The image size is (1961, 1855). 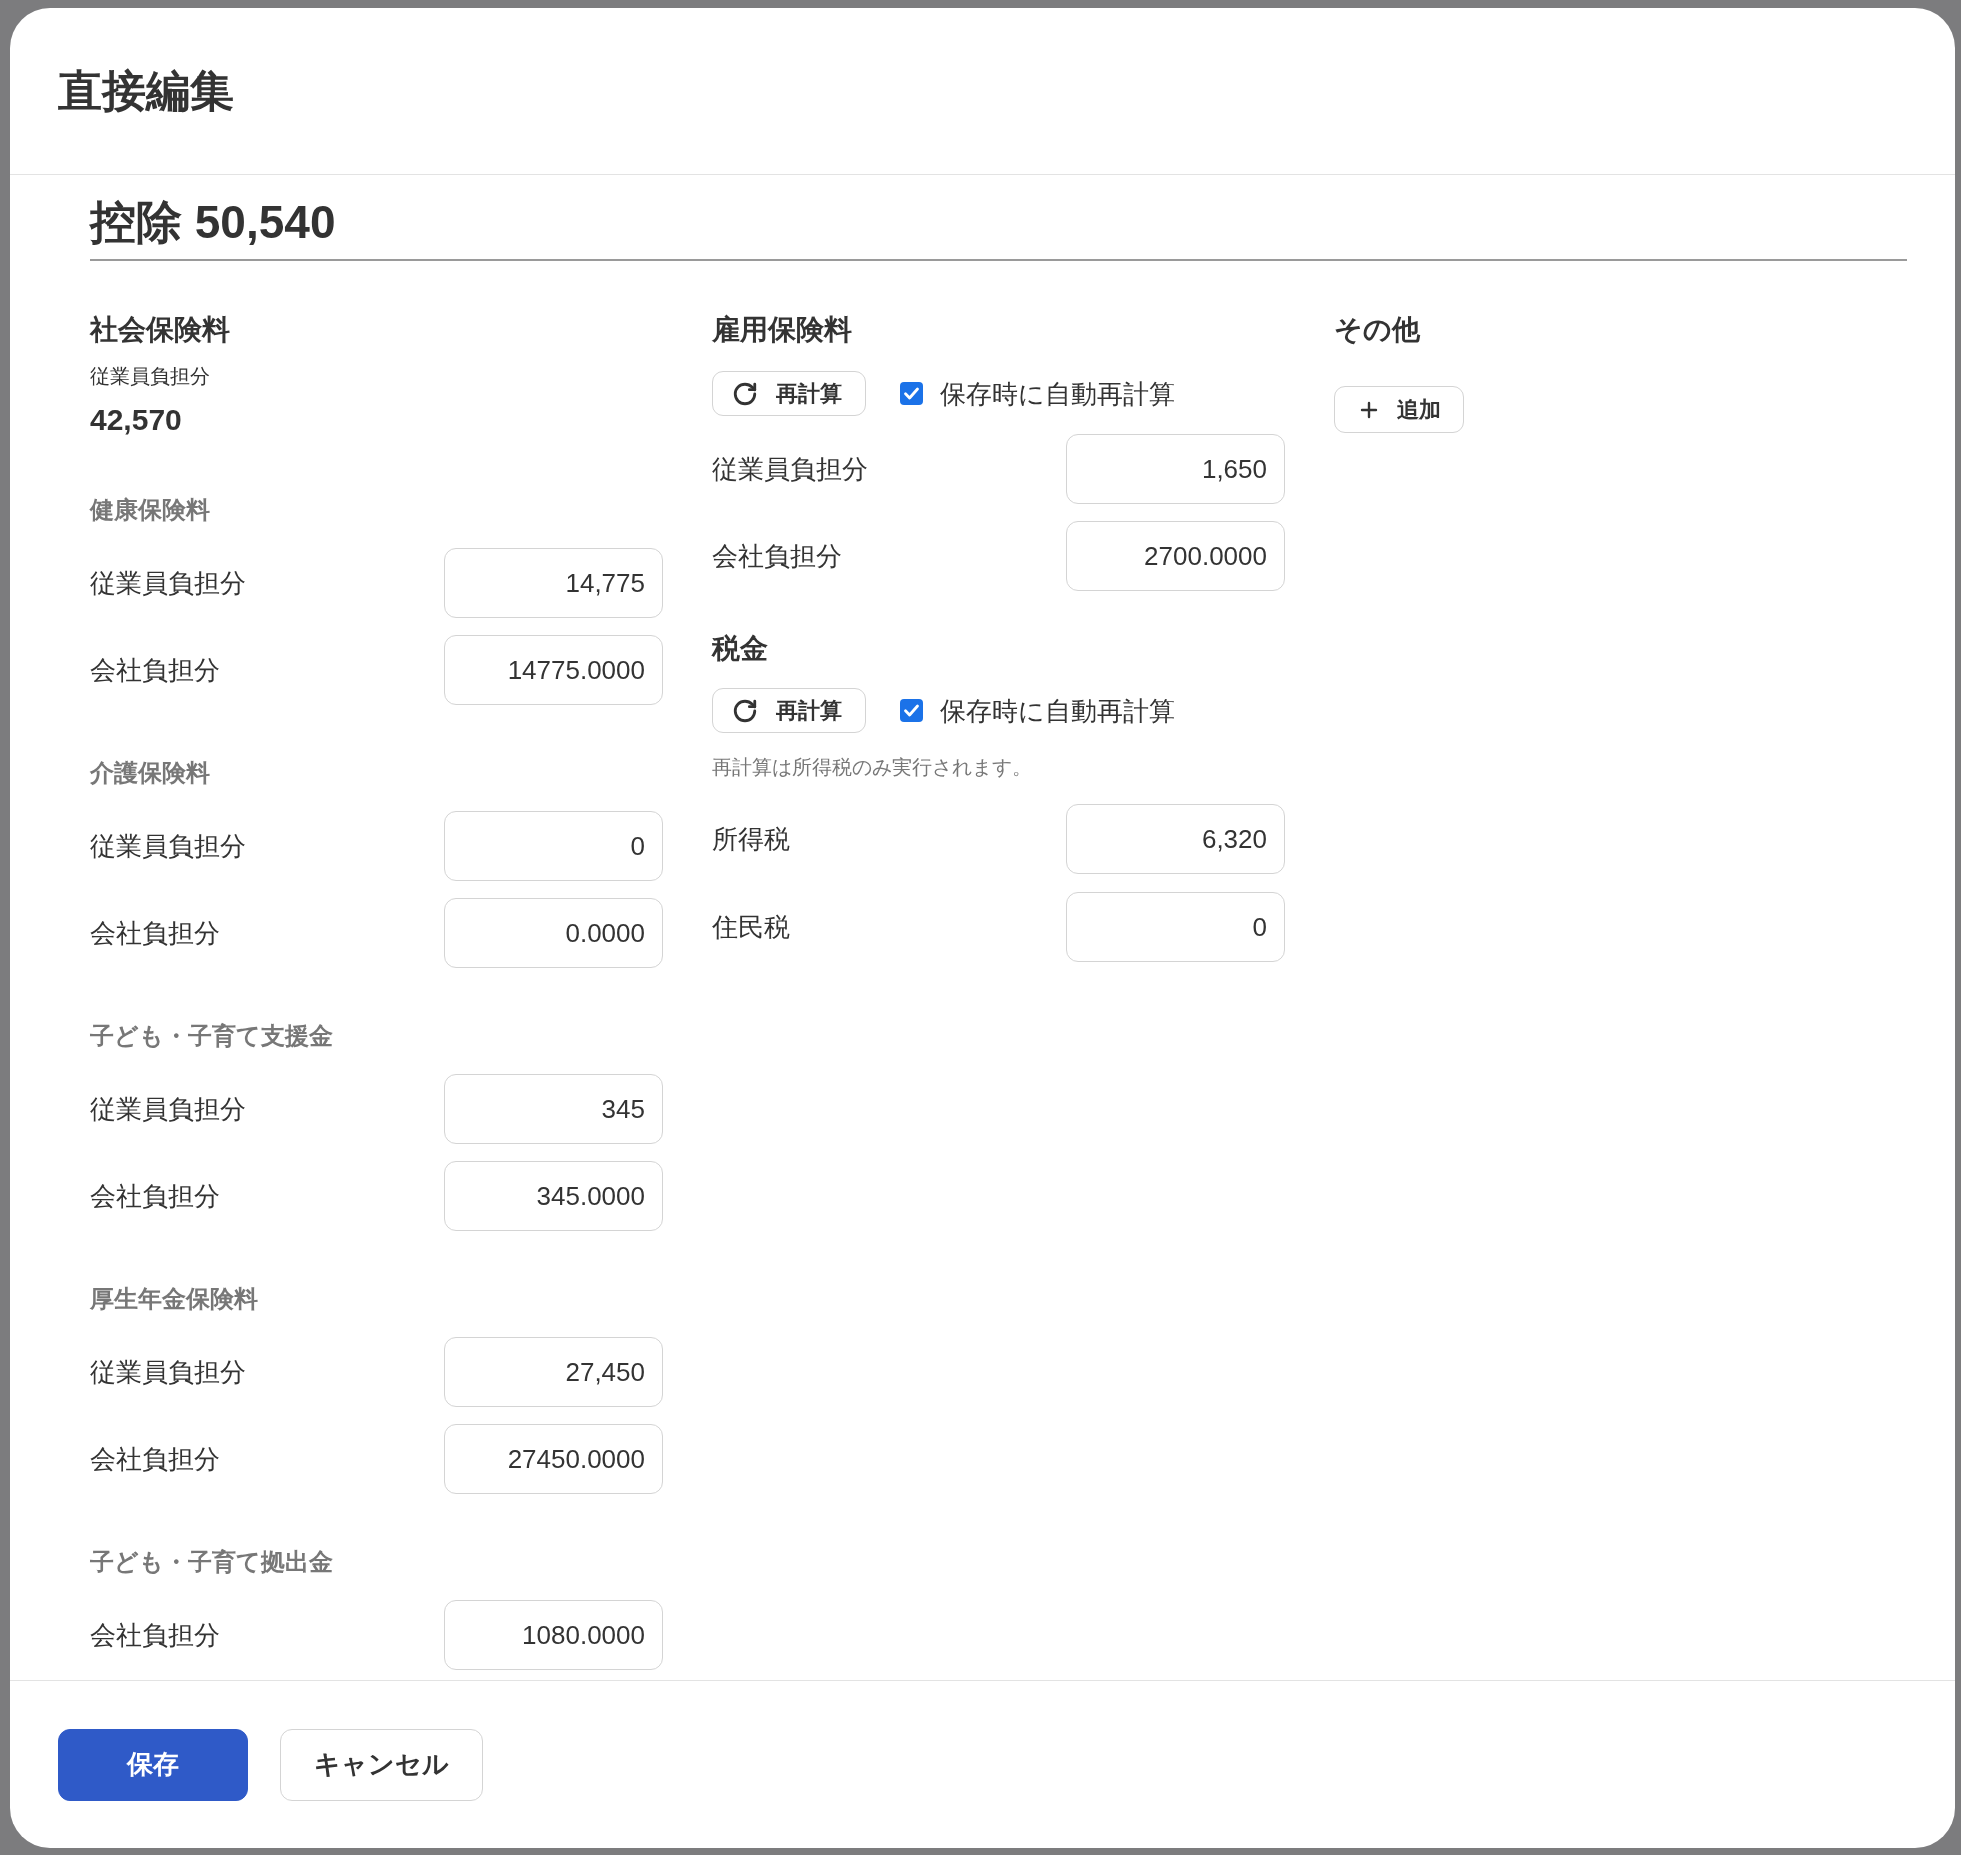 What do you see at coordinates (553, 670) in the screenshot?
I see `amount-field: 14775.0000` at bounding box center [553, 670].